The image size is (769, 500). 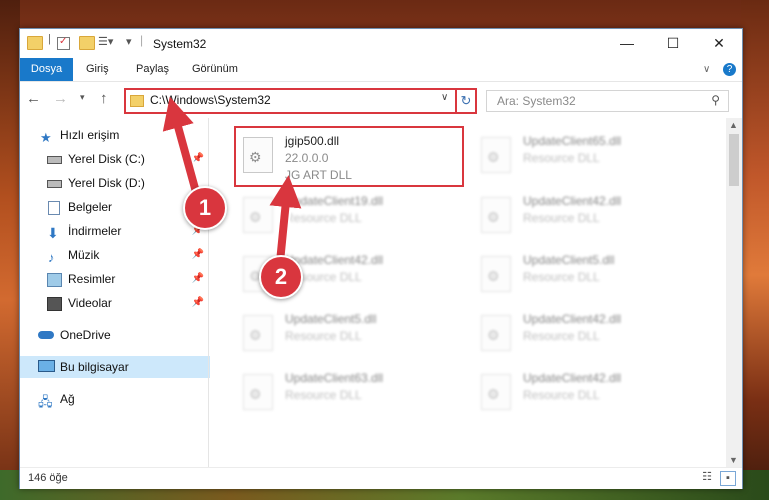 What do you see at coordinates (281, 277) in the screenshot?
I see `callout-badge-2: 2` at bounding box center [281, 277].